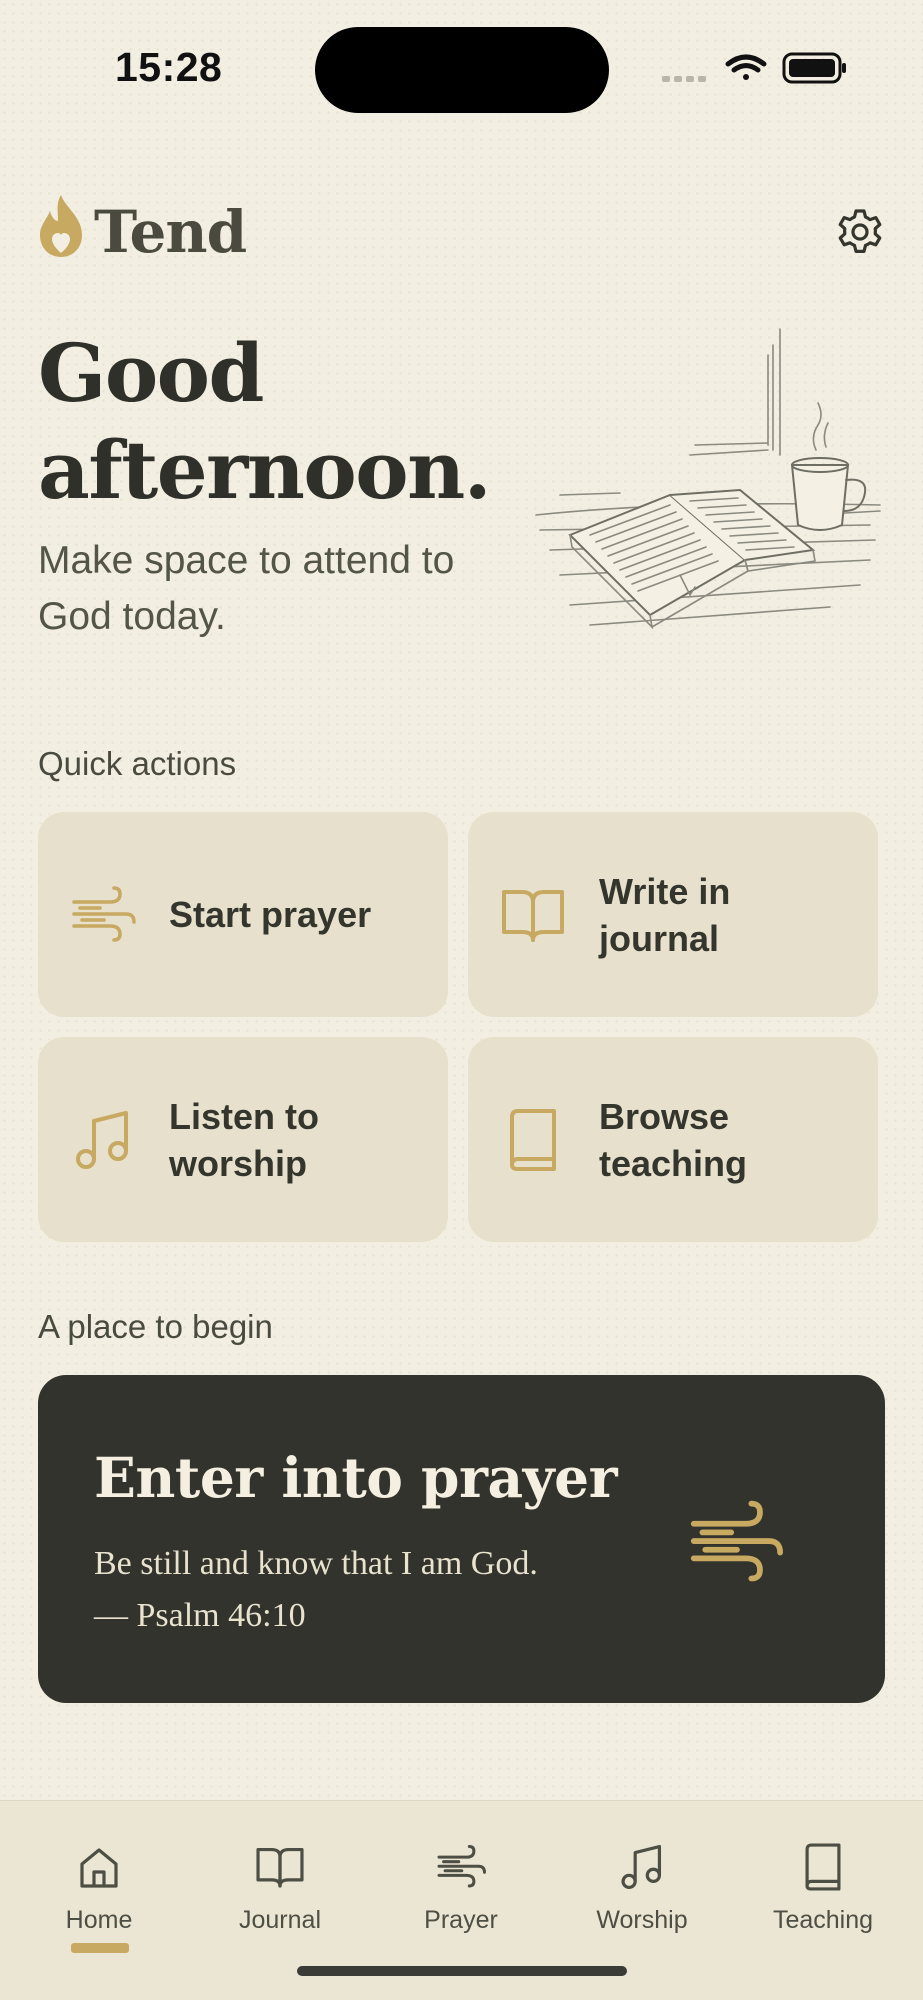 The width and height of the screenshot is (923, 2000). I want to click on battery-icon, so click(814, 68).